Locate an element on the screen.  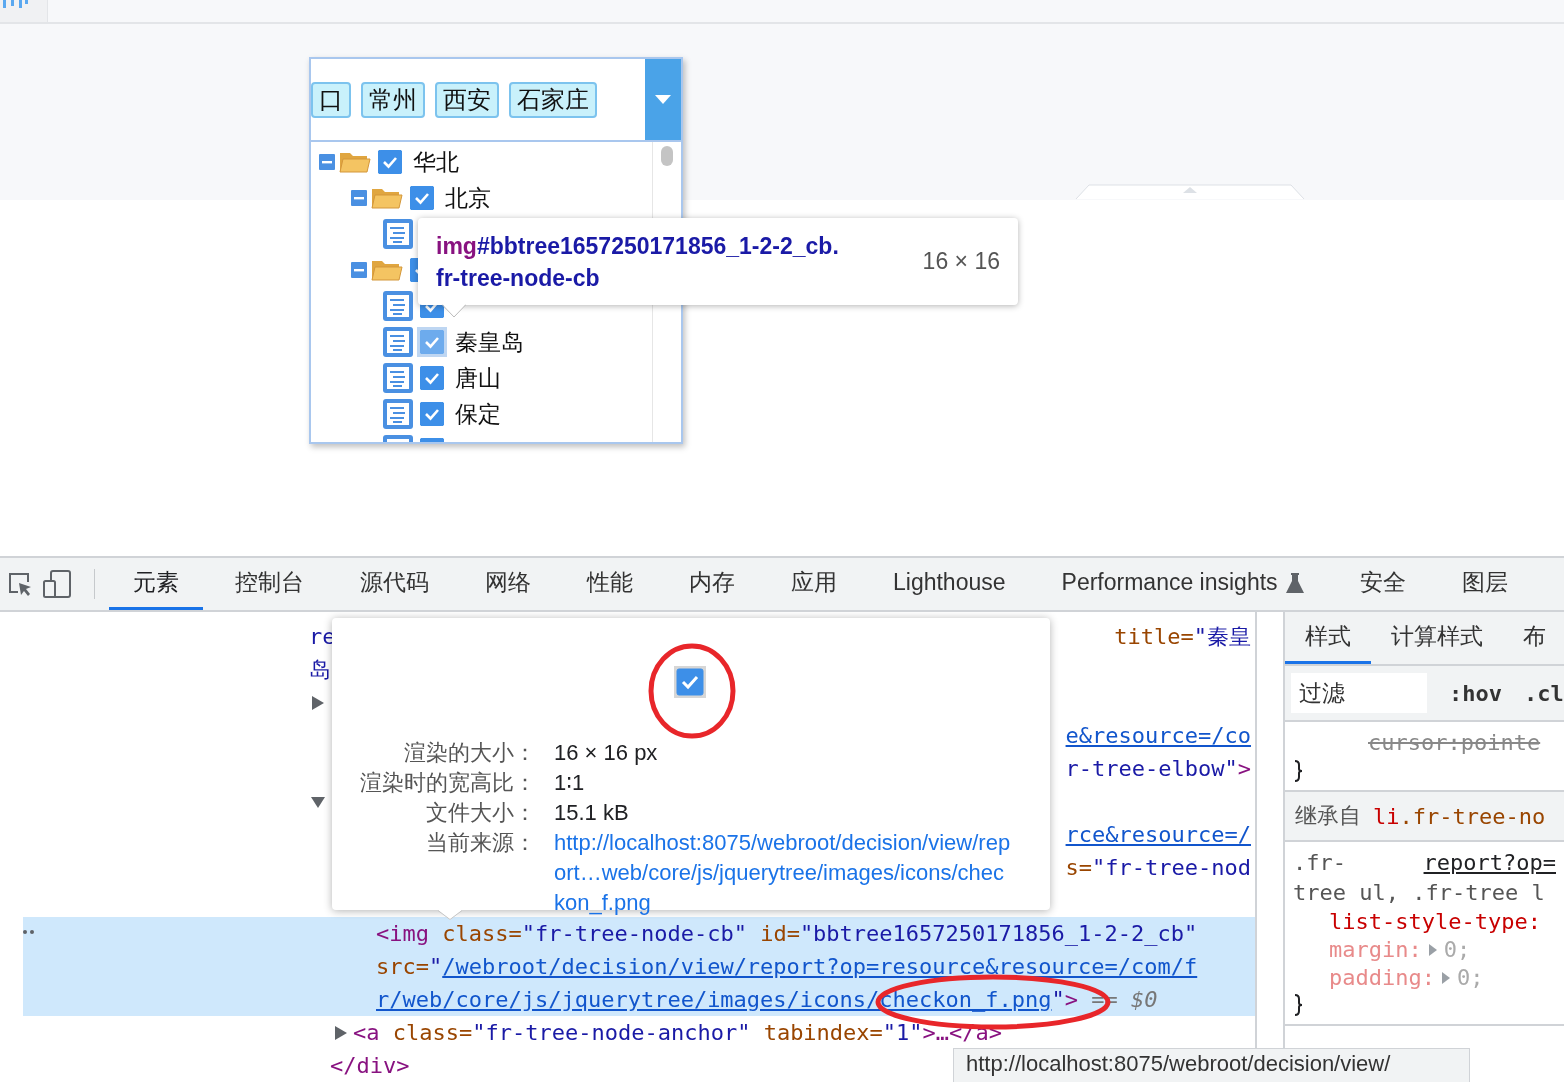
source-link: http://localhost:8075/webroot/decision/view/report…web/core/js/jquerytree/images/icons/checkon_f.png is located at coordinates (784, 873).